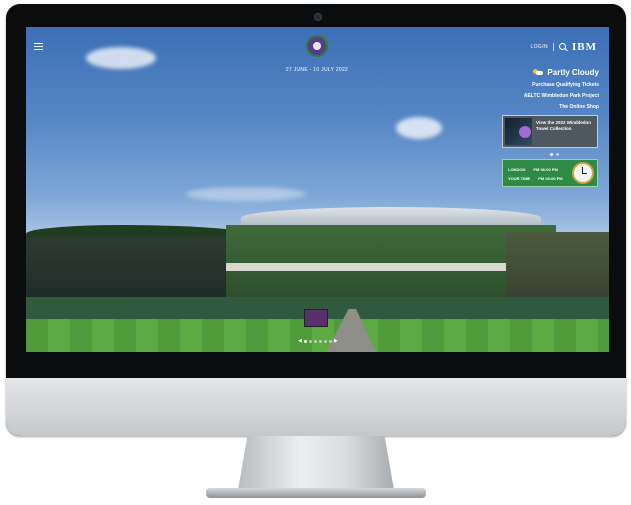 The width and height of the screenshot is (631, 505). Describe the element at coordinates (538, 72) in the screenshot. I see `partly-cloudy-icon` at that location.